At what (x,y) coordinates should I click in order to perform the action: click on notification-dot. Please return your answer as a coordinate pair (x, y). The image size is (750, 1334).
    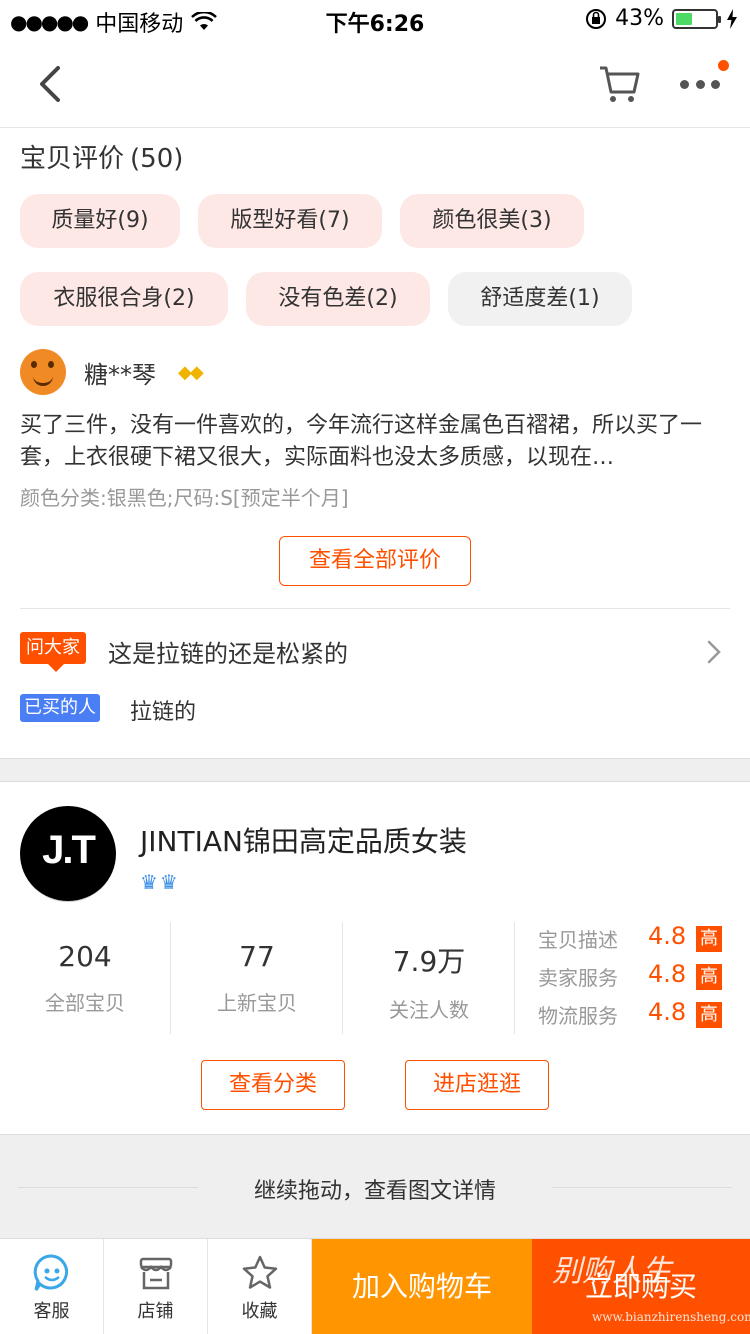
    Looking at the image, I should click on (723, 65).